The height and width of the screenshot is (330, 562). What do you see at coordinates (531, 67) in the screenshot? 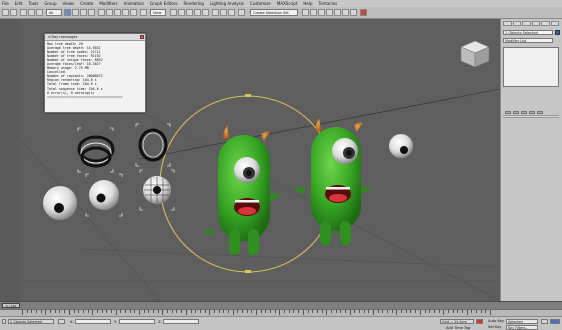
I see `modifier-stack` at bounding box center [531, 67].